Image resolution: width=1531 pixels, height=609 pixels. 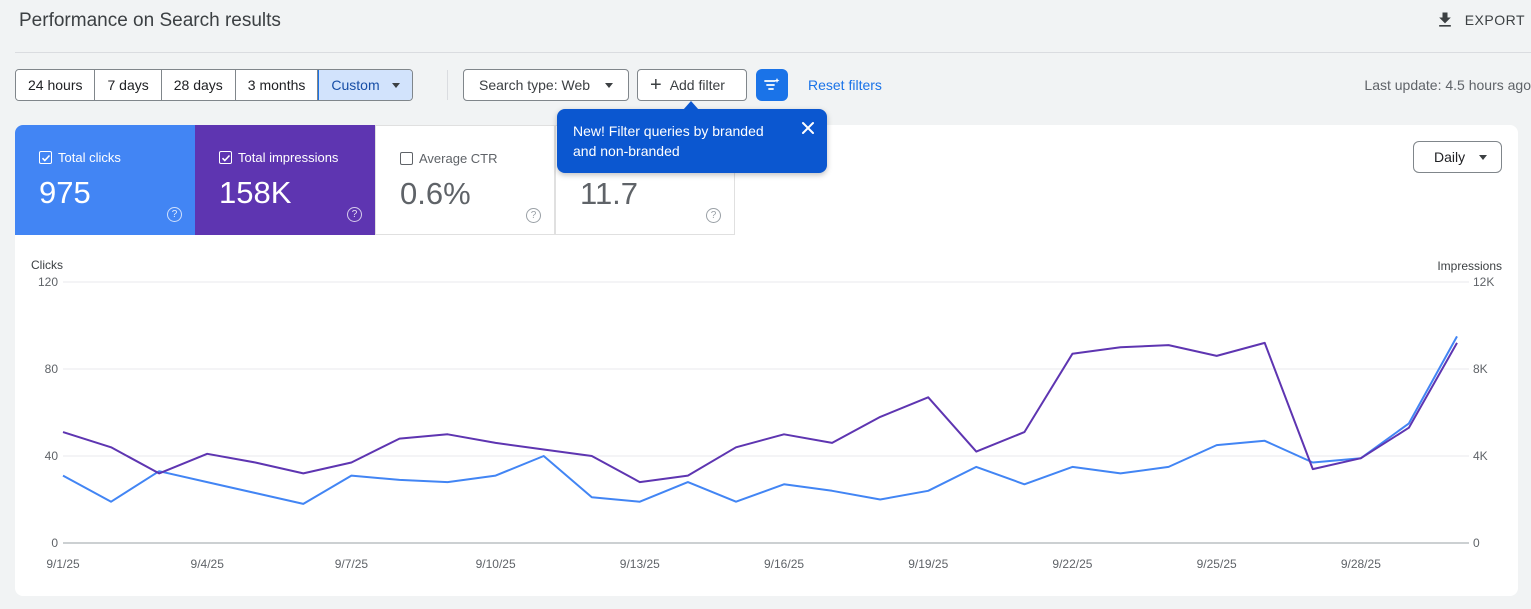 I want to click on x-tick-label: 9/16/25, so click(x=784, y=564).